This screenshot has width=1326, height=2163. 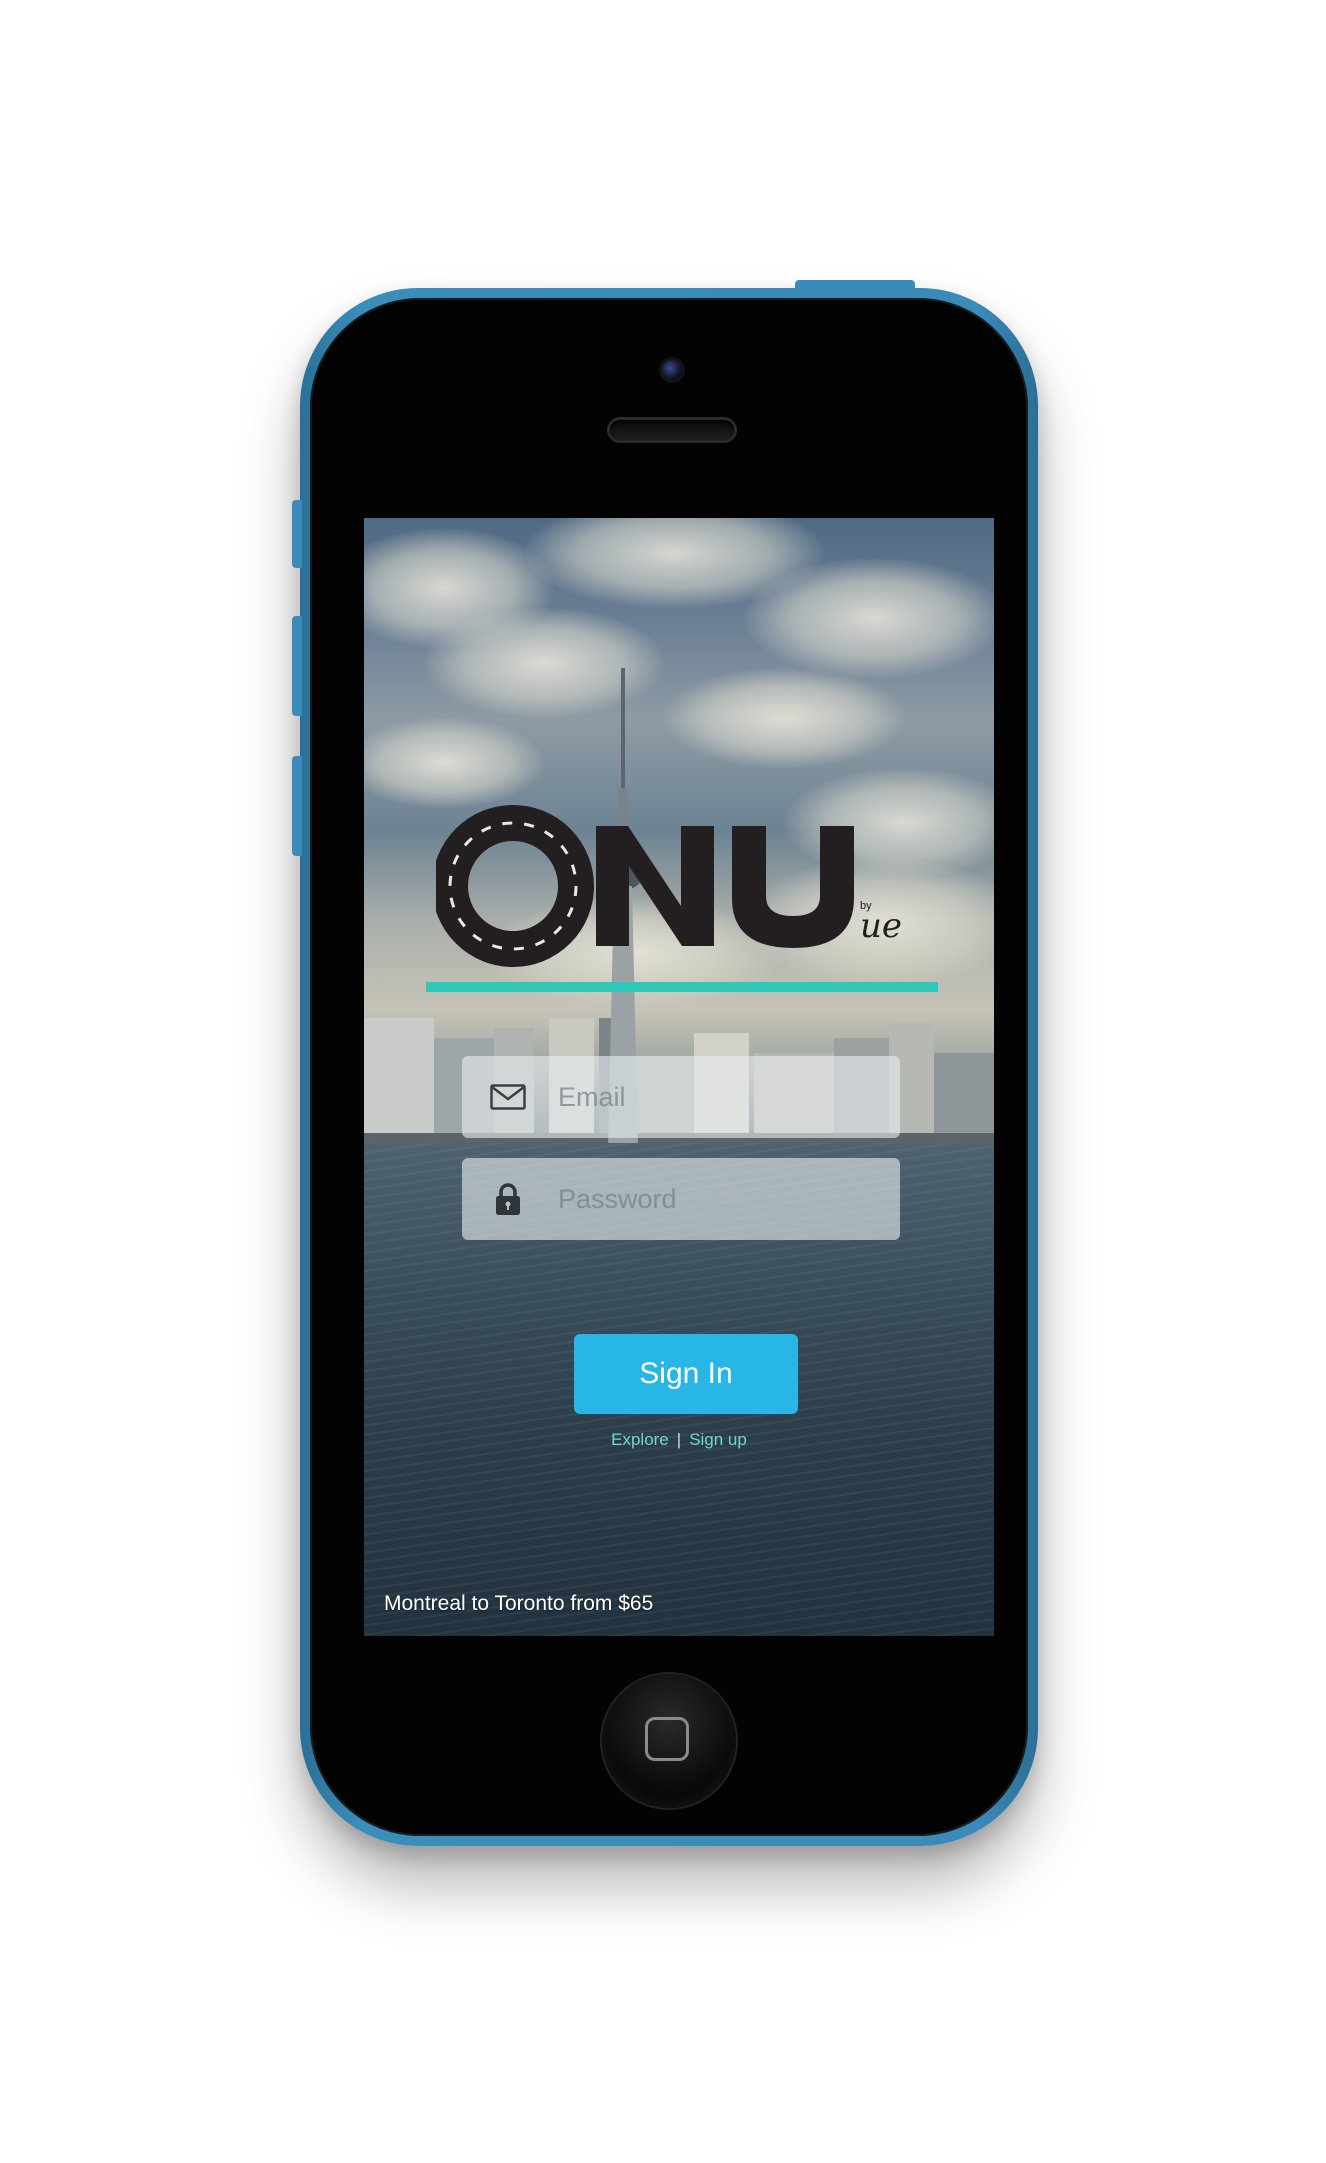 I want to click on envelope-icon, so click(x=508, y=1097).